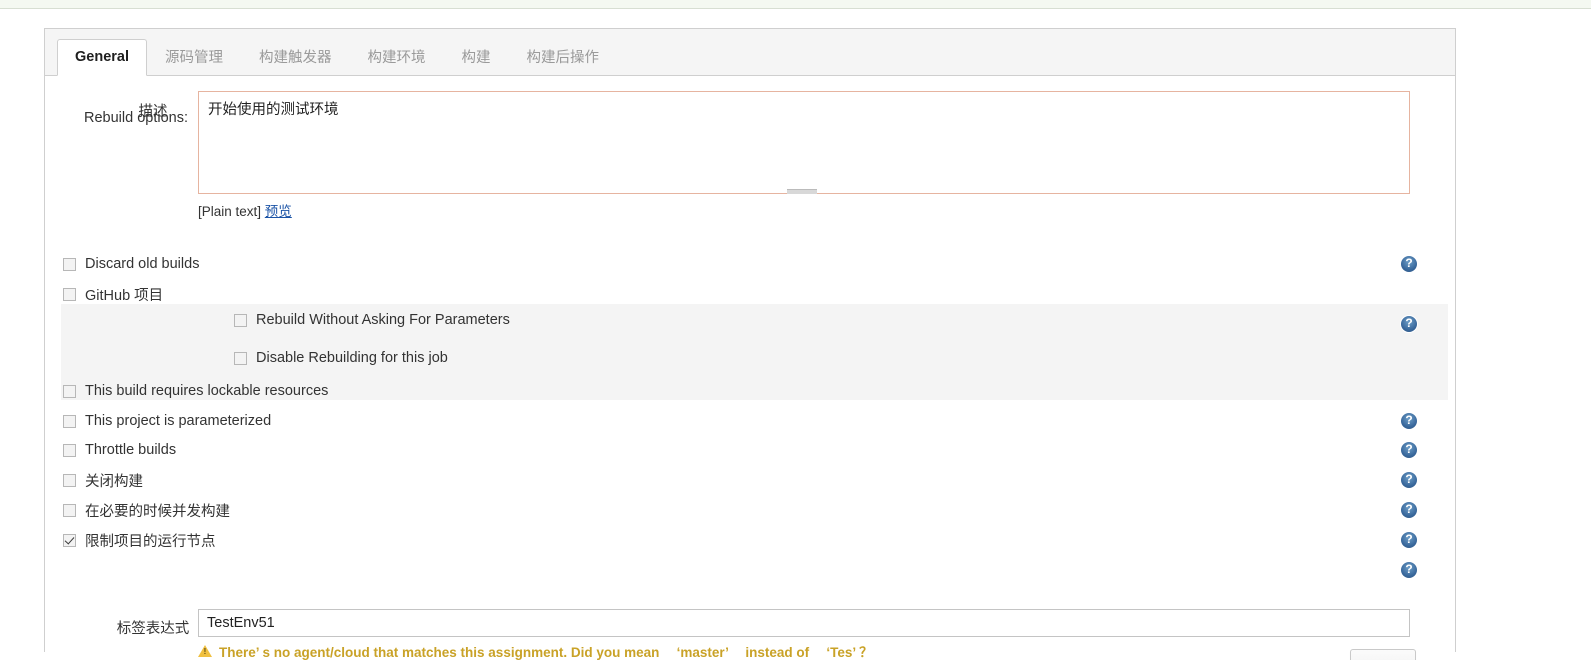 Image resolution: width=1591 pixels, height=660 pixels. What do you see at coordinates (69, 294) in the screenshot?
I see `checkbox-github-project` at bounding box center [69, 294].